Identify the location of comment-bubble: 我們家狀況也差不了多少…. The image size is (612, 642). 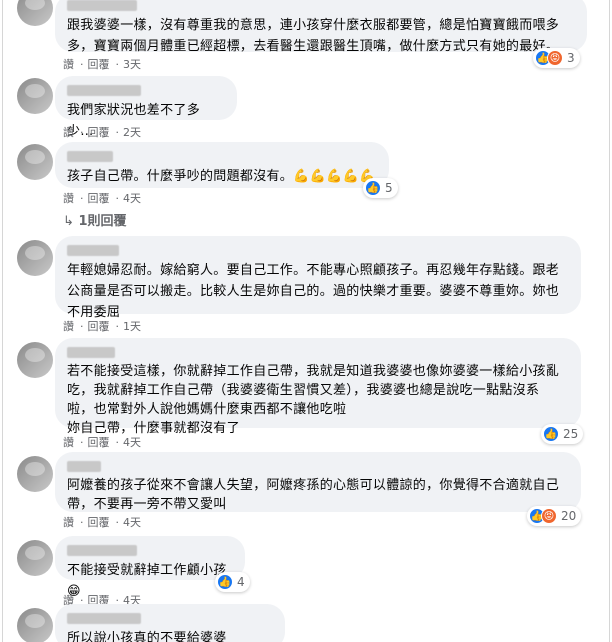
(146, 107).